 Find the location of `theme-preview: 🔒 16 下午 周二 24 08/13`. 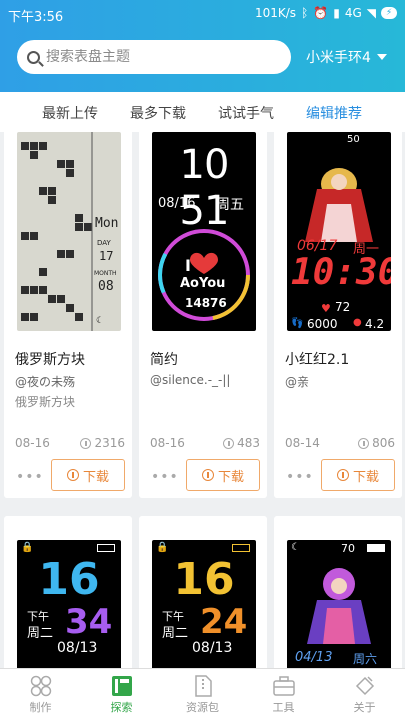

theme-preview: 🔒 16 下午 周二 24 08/13 is located at coordinates (204, 604).